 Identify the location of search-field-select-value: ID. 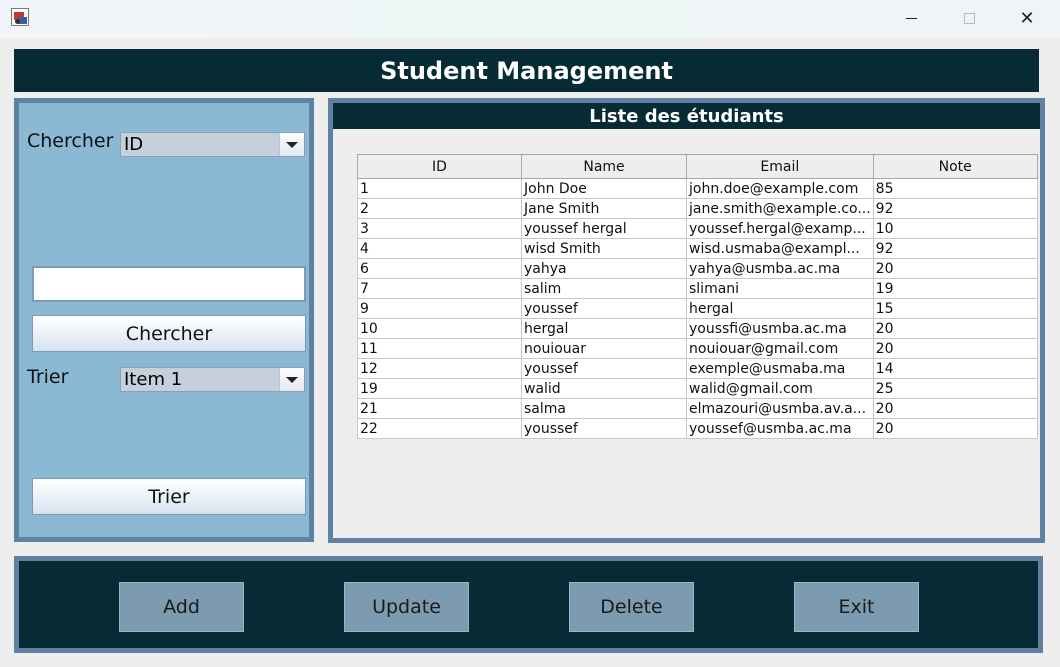
(134, 144).